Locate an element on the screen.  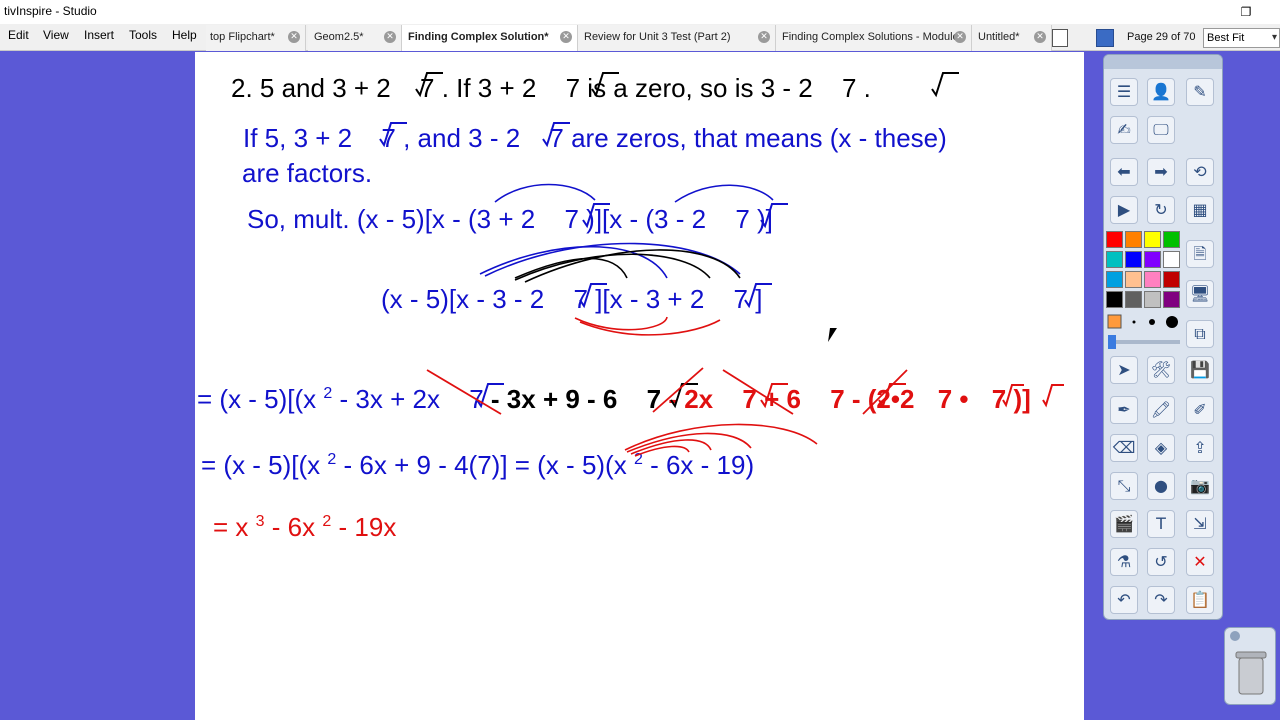
menu-insert: Insert is located at coordinates (99, 35).